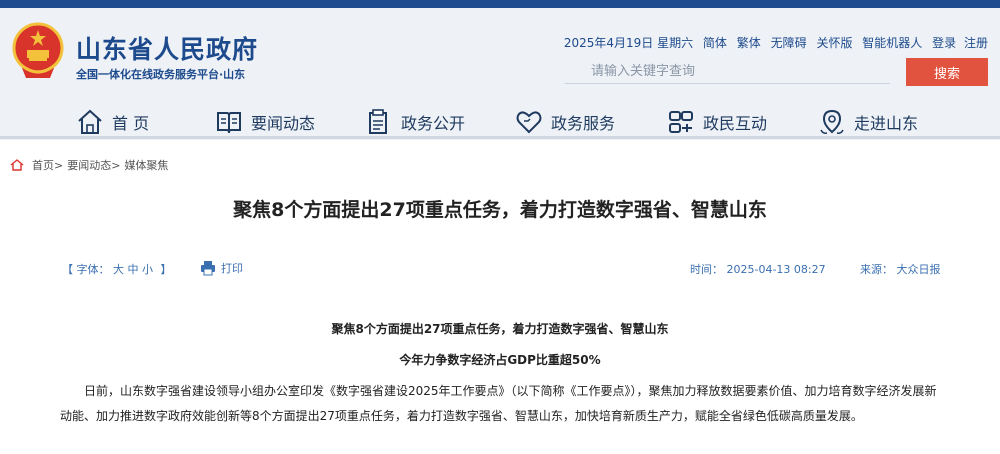  Describe the element at coordinates (681, 122) in the screenshot. I see `interaction-icon` at that location.